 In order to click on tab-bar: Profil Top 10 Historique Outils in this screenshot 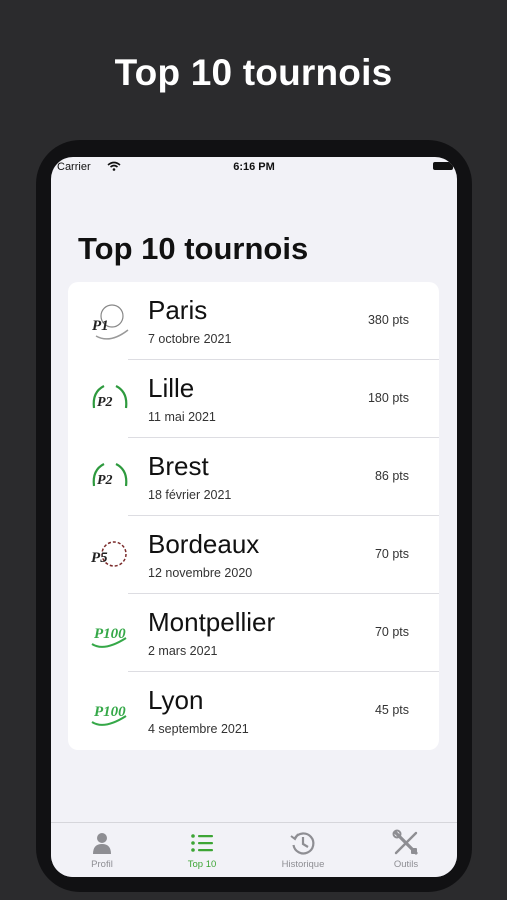, I will do `click(254, 849)`.